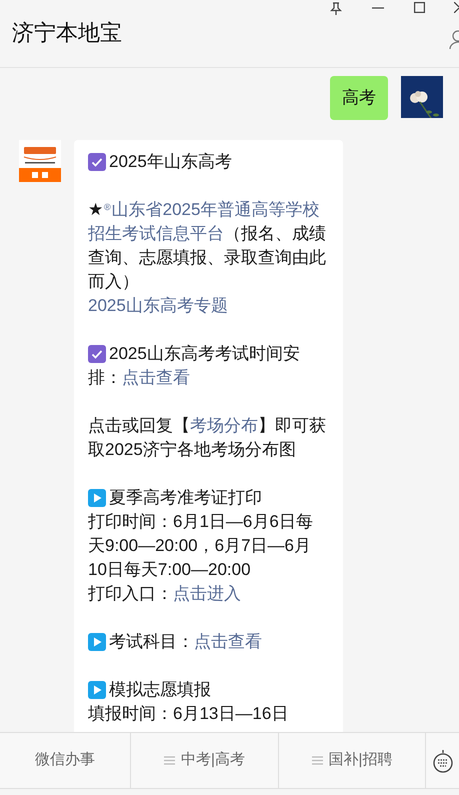 The height and width of the screenshot is (795, 459). What do you see at coordinates (156, 234) in the screenshot?
I see `link: 招生考试信息平台` at bounding box center [156, 234].